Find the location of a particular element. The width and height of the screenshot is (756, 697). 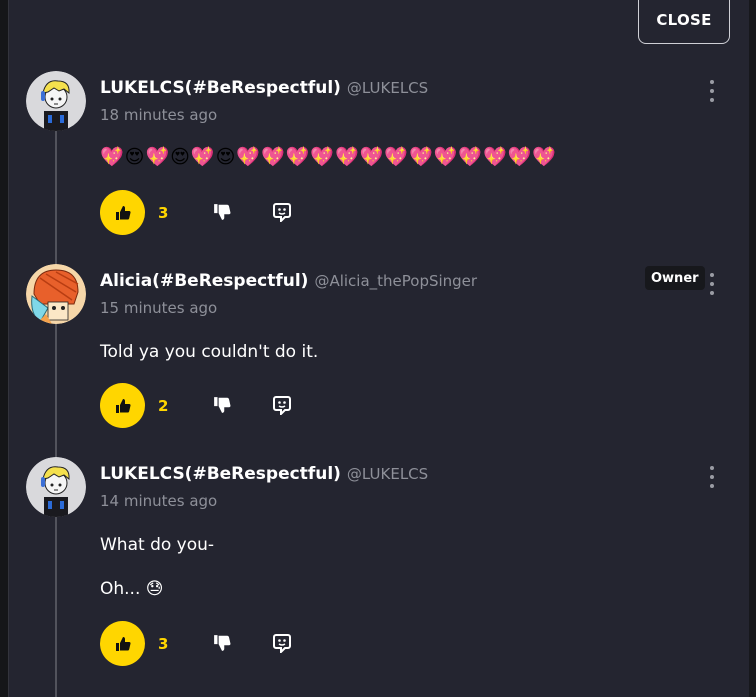

comment-text: Told ya you couldn't do it. is located at coordinates (209, 352).